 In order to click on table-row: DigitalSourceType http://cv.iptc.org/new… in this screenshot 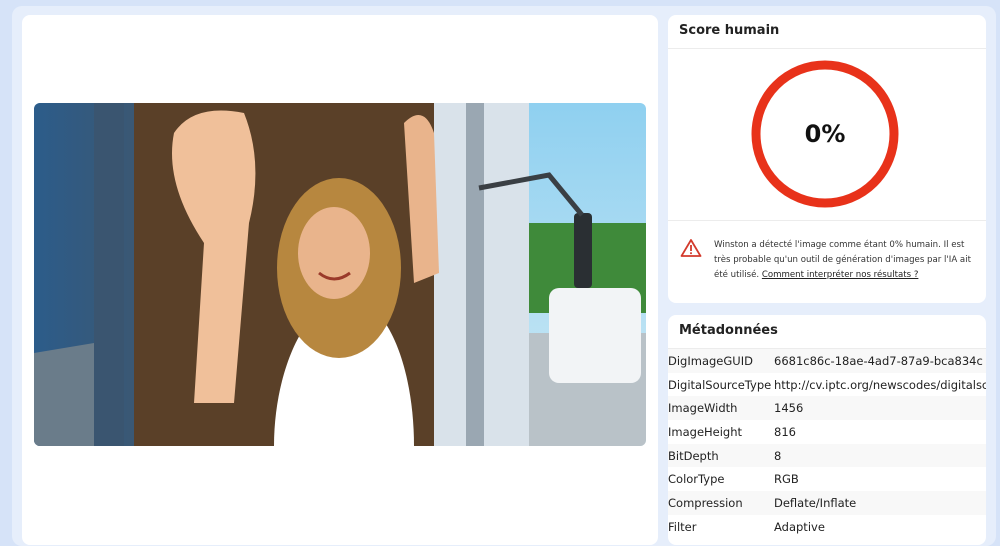, I will do `click(827, 385)`.